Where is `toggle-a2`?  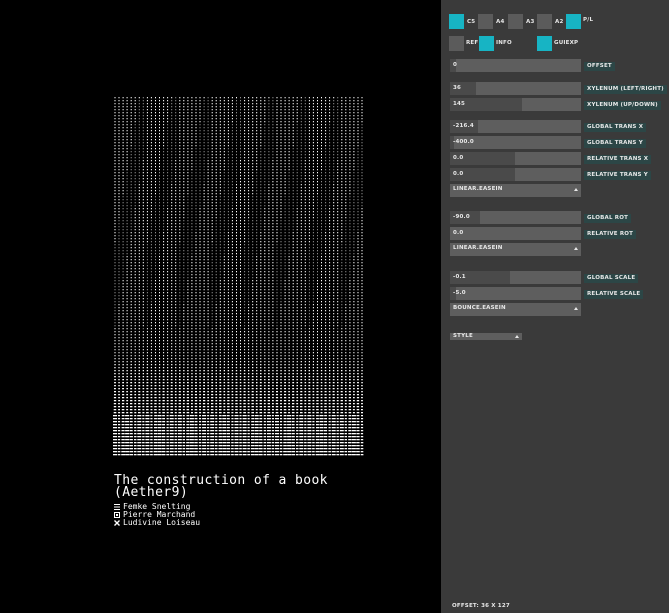 toggle-a2 is located at coordinates (544, 21).